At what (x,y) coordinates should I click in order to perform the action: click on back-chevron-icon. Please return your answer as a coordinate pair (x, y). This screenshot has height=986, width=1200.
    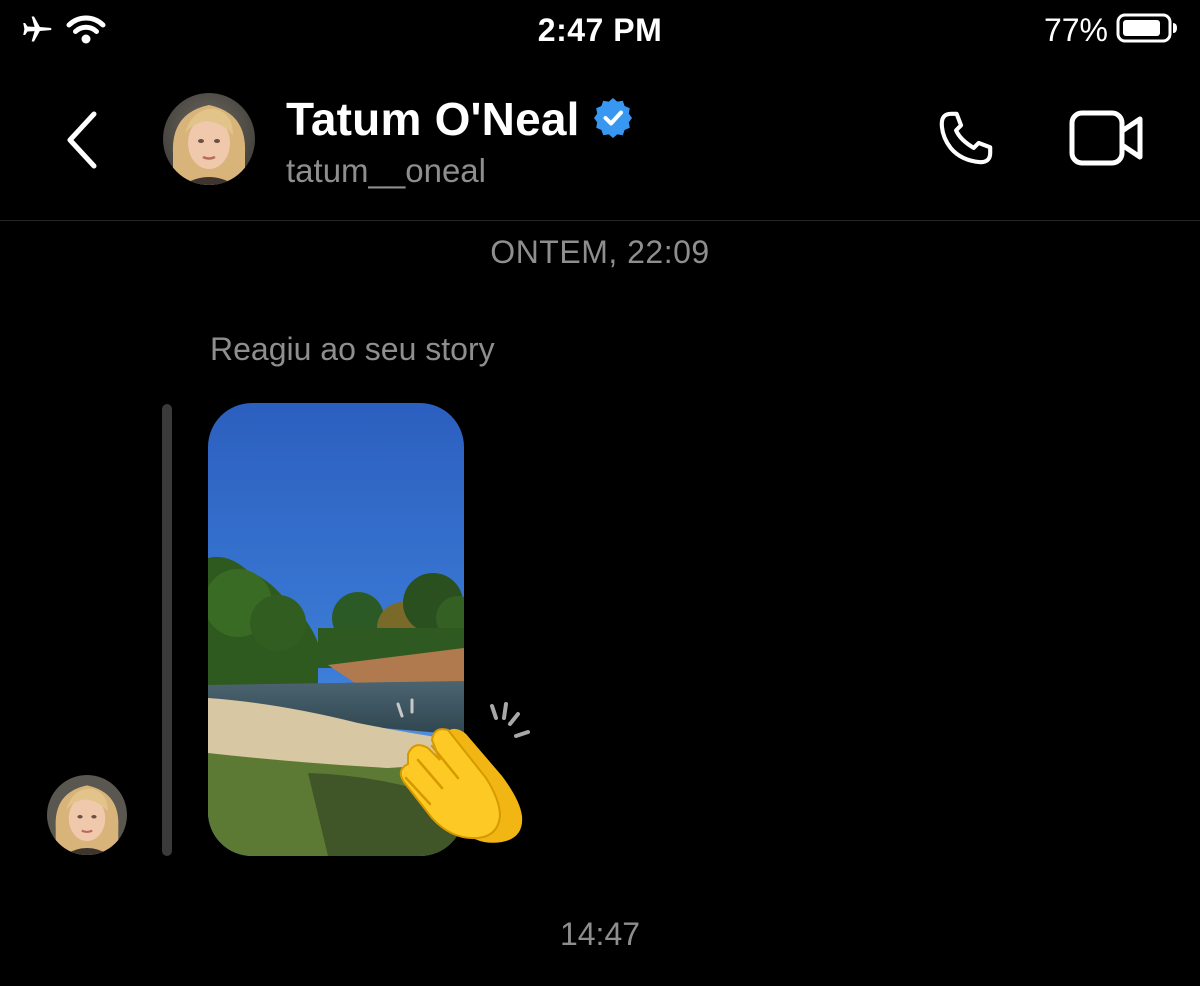
    Looking at the image, I should click on (82, 142).